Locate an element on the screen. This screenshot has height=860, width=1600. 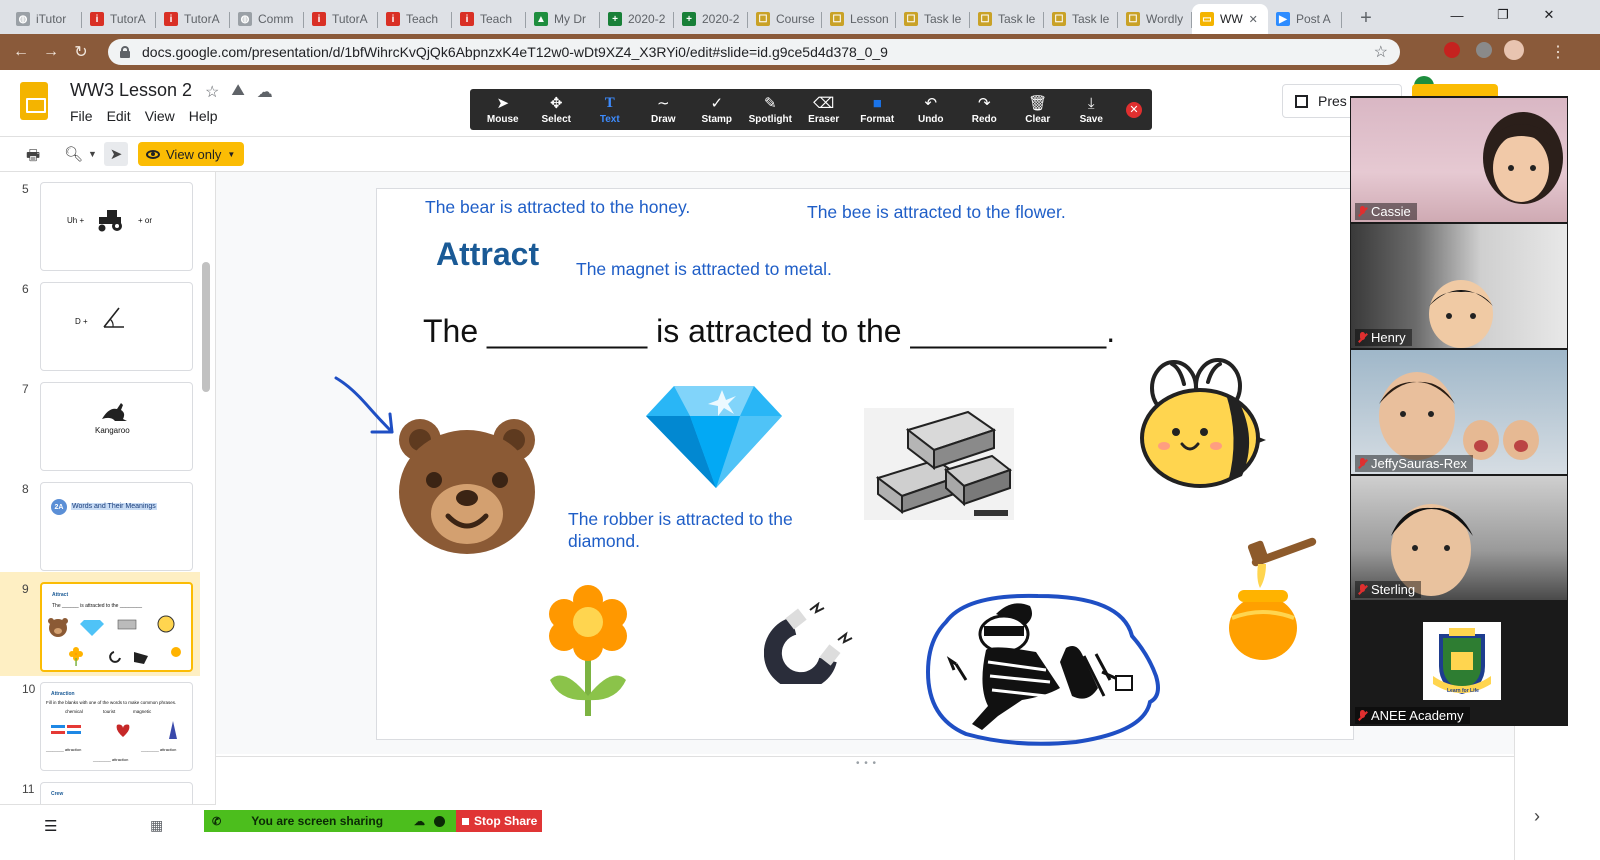
tab-title: Lesson is located at coordinates (869, 19).